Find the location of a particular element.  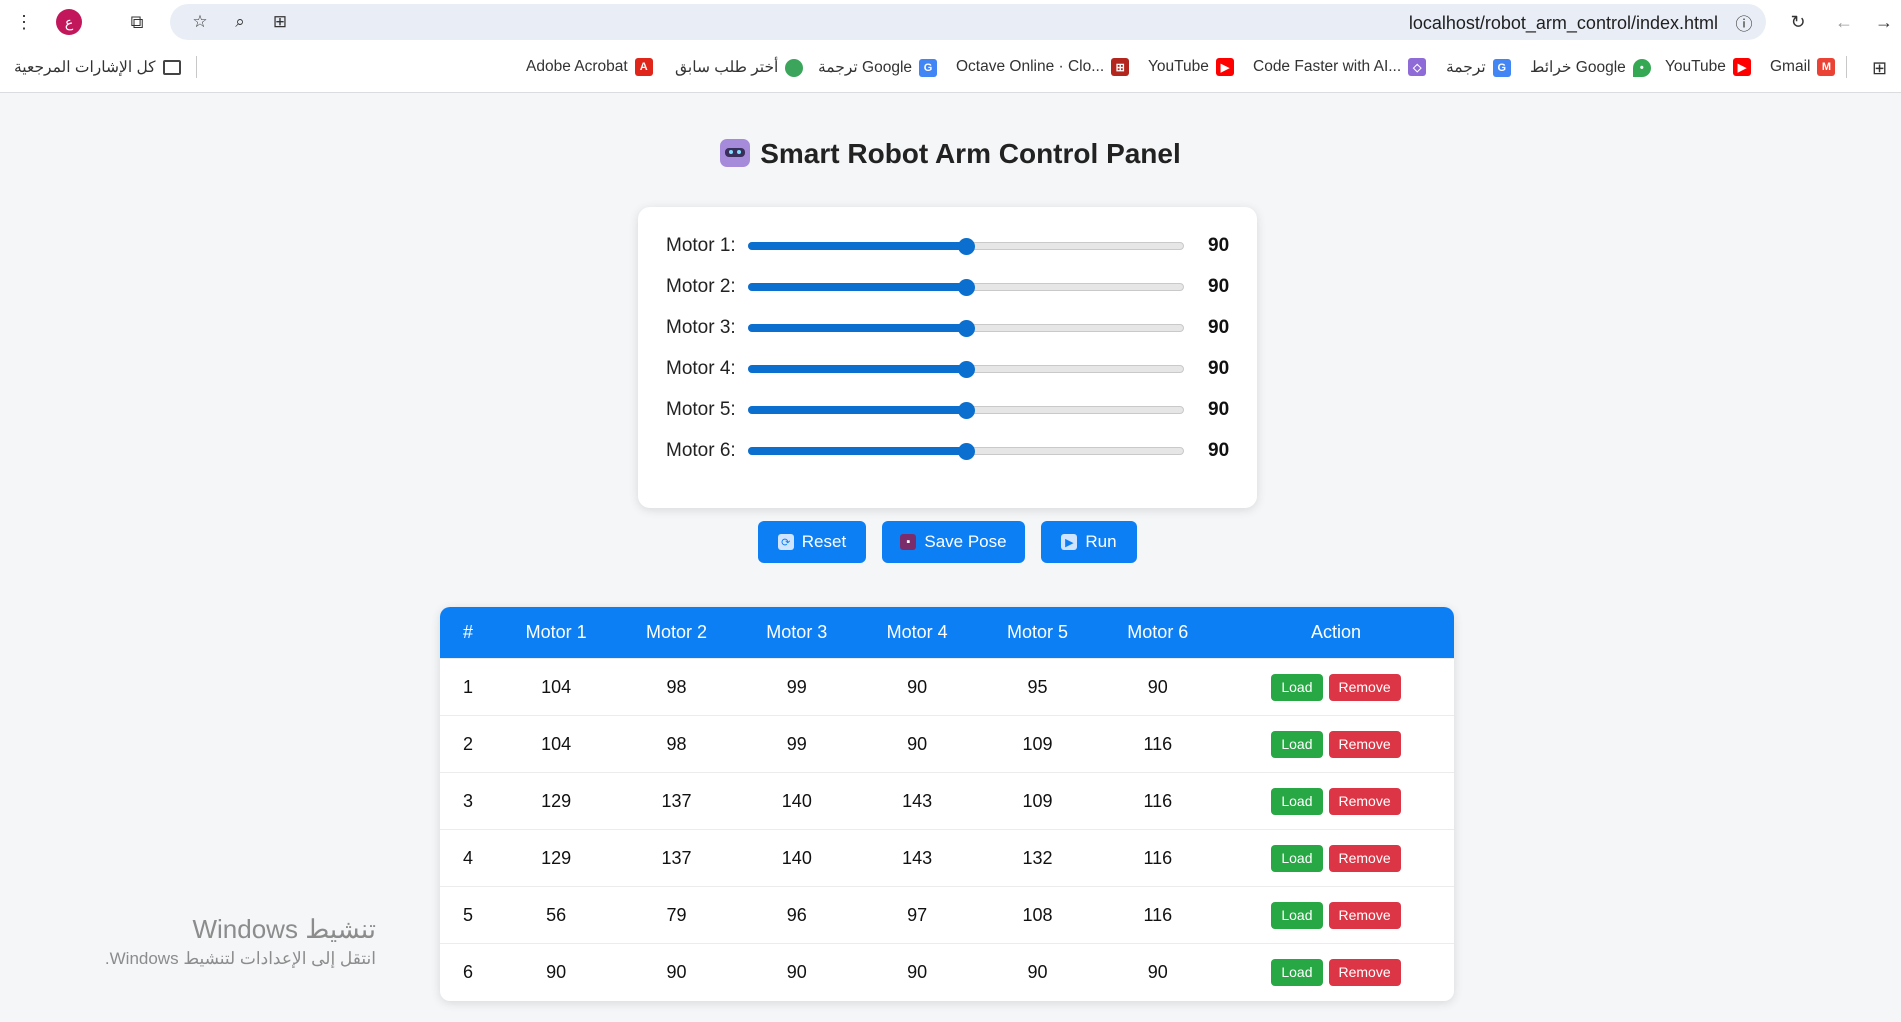

reset-button: ⟳ Reset is located at coordinates (812, 542).